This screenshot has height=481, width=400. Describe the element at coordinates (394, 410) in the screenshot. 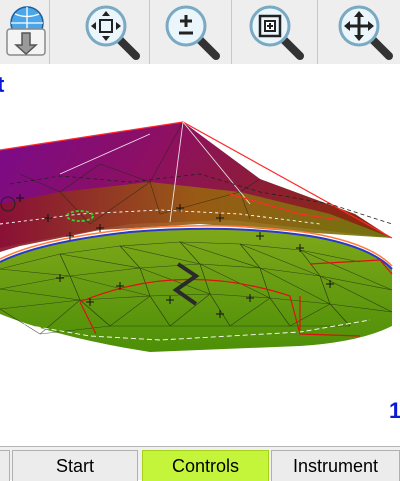

I see `view-corner-label-bottom-right: 1` at that location.